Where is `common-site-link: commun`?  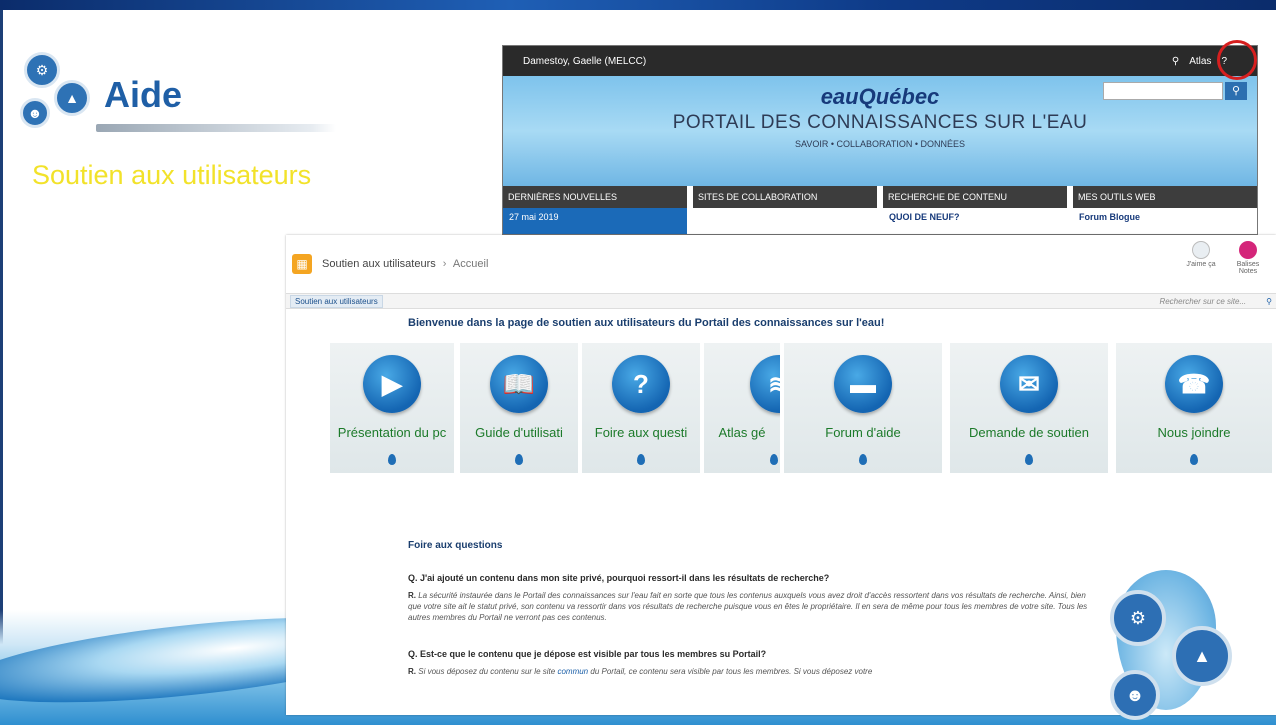
common-site-link: commun is located at coordinates (572, 671).